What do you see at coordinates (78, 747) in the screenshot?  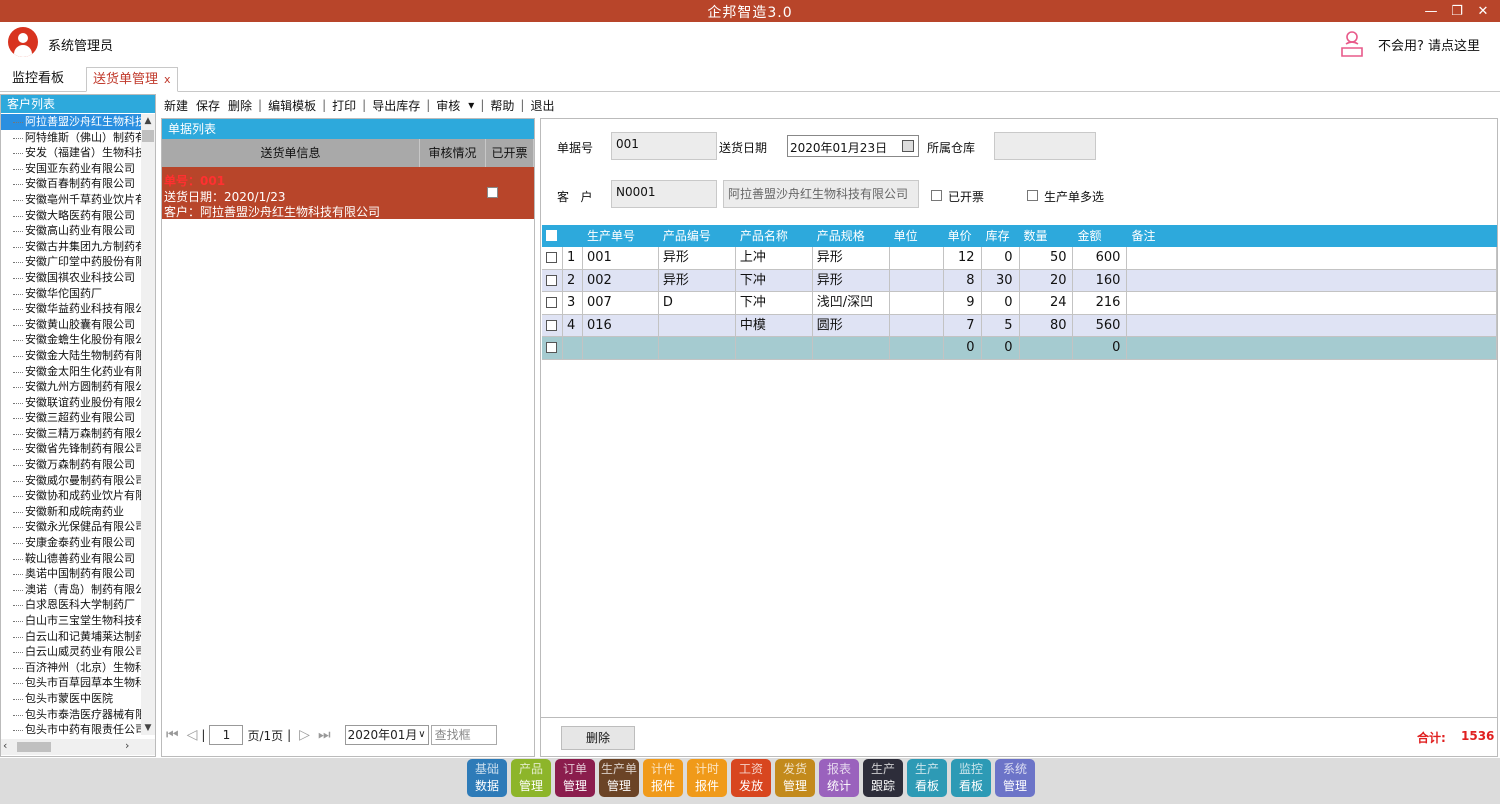 I see `customer-list-hscroll: ‹ ›` at bounding box center [78, 747].